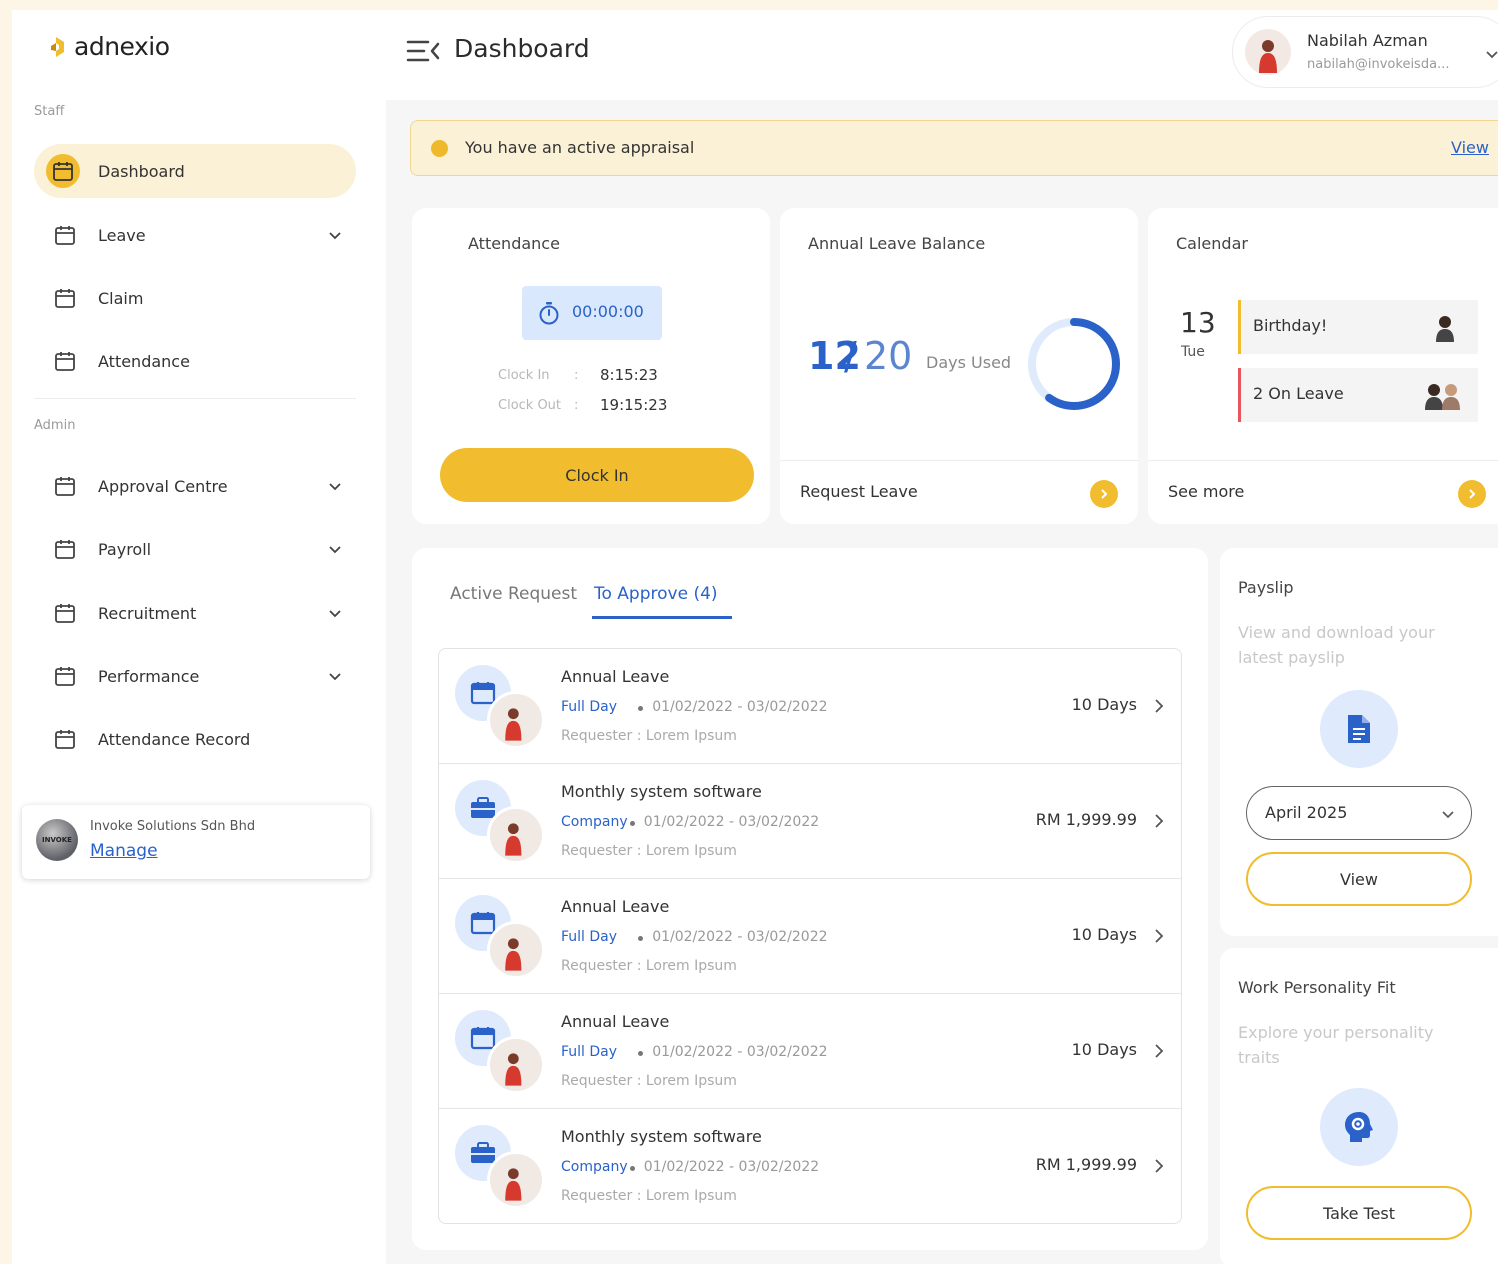 The image size is (1498, 1264). Describe the element at coordinates (423, 51) in the screenshot. I see `menu-collapse-icon` at that location.